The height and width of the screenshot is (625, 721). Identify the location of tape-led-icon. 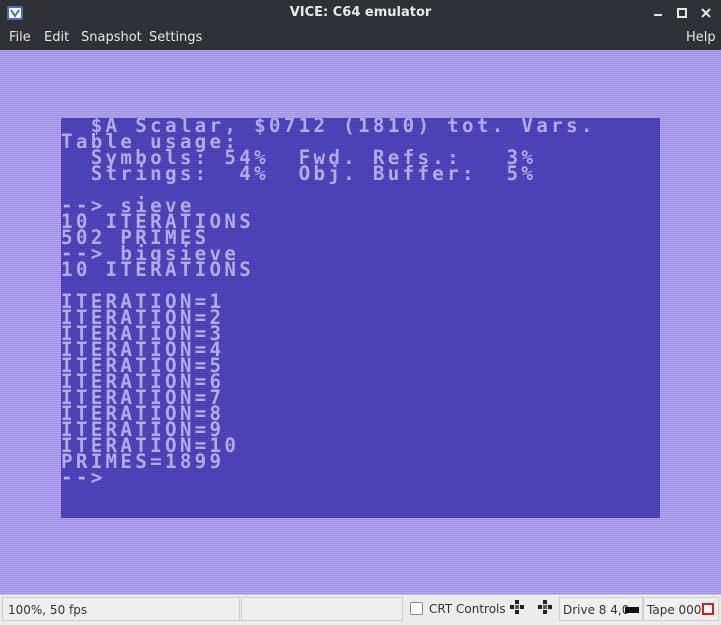
(708, 609).